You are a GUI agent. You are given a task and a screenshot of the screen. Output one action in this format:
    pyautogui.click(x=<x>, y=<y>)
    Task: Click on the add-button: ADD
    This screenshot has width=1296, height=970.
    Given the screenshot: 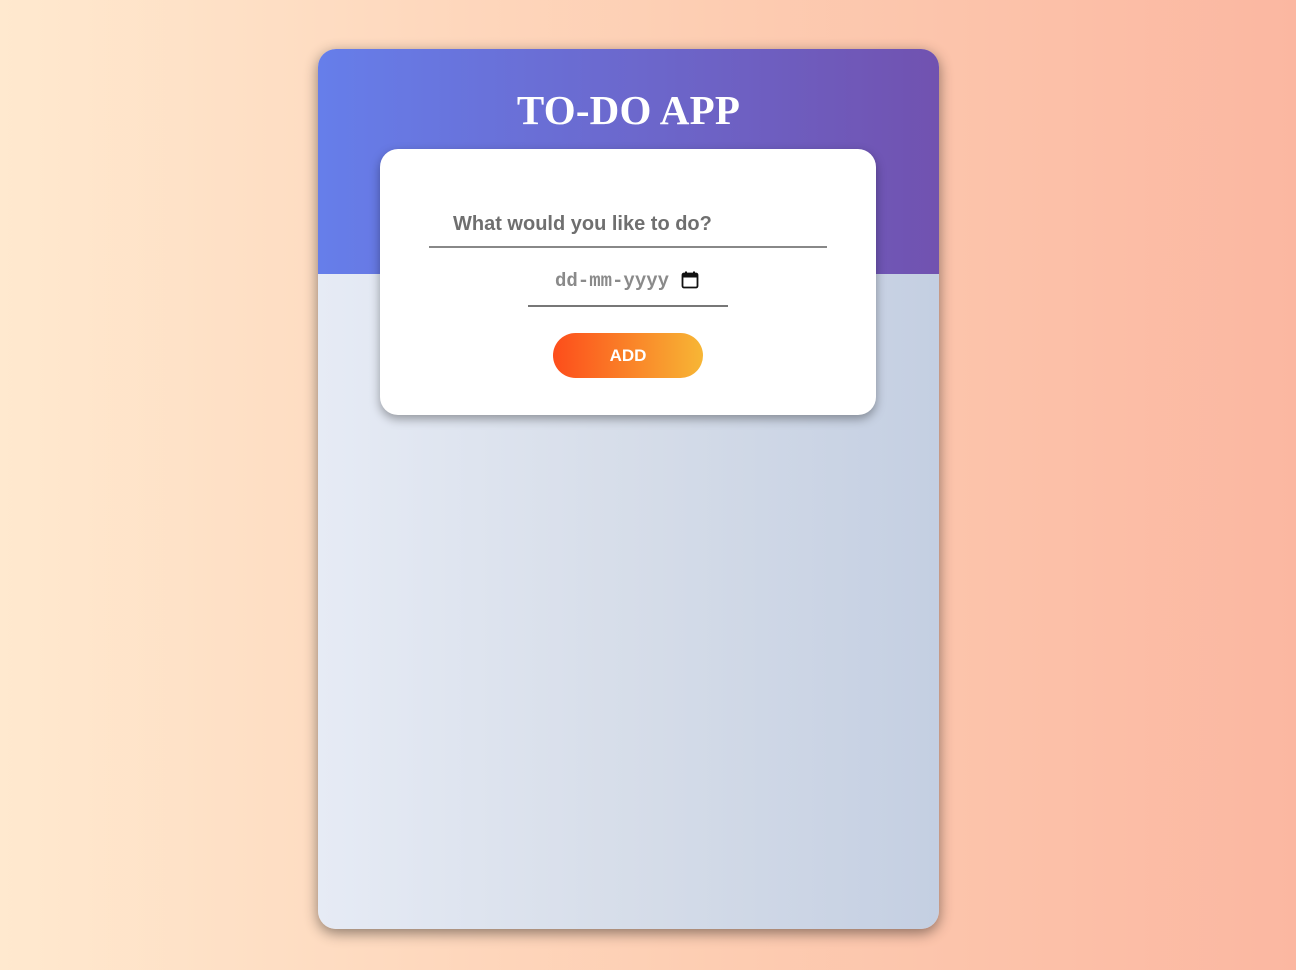 What is the action you would take?
    pyautogui.click(x=628, y=355)
    